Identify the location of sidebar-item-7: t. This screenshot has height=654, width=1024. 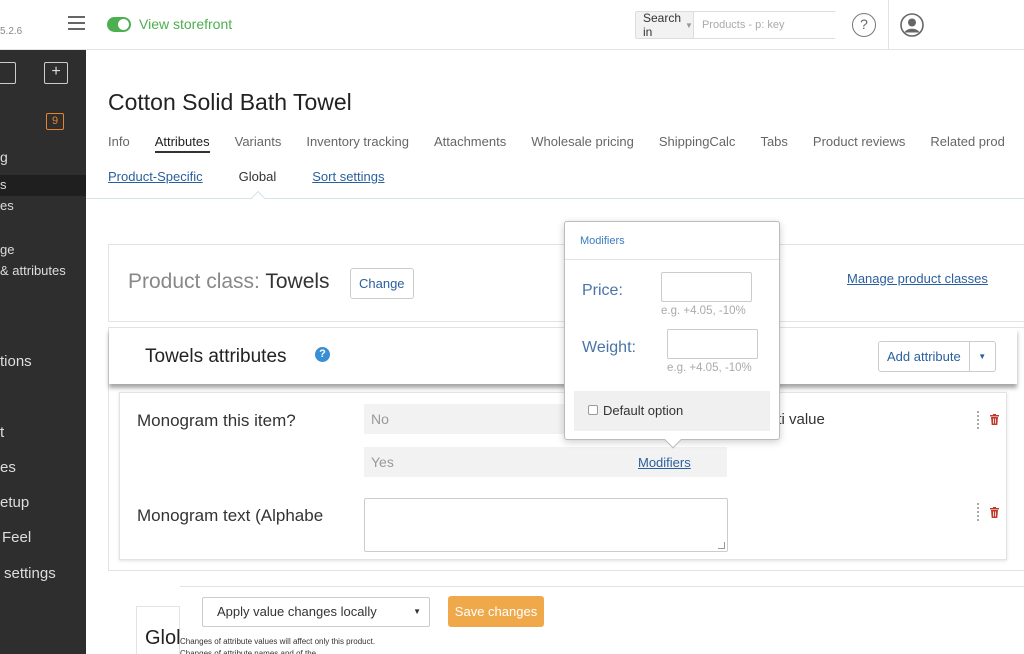
(2, 432).